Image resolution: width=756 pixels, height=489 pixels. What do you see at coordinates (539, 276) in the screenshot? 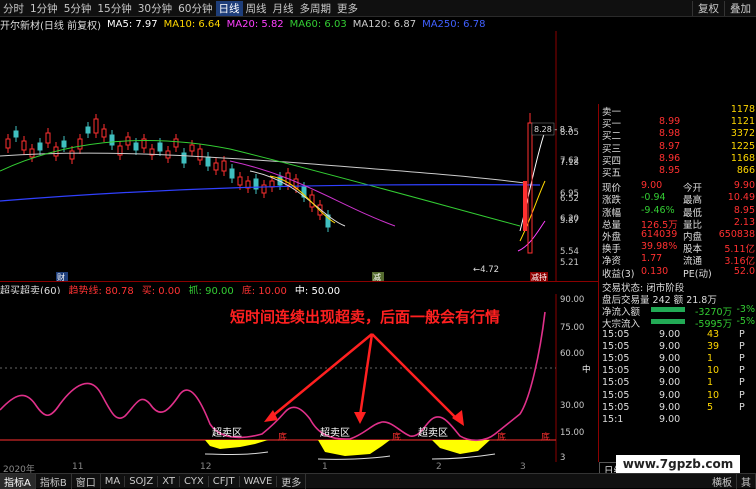
I see `svg-text: 减持` at bounding box center [539, 276].